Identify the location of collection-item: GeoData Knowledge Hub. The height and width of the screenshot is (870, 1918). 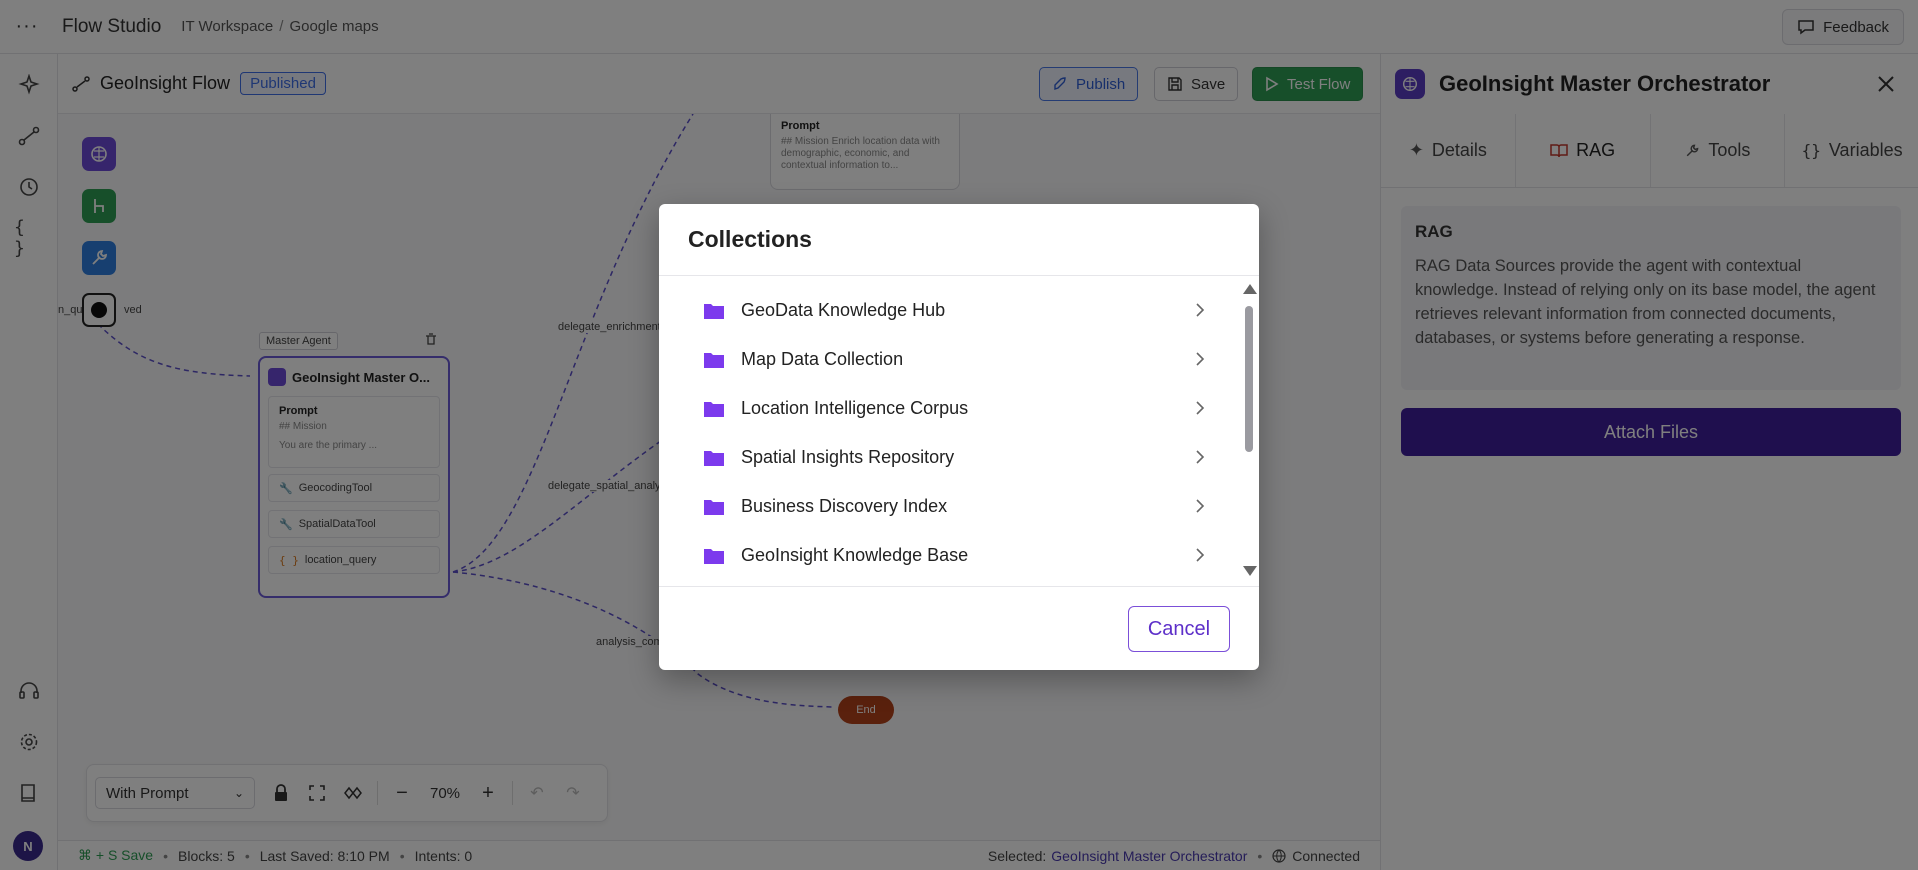
(951, 310).